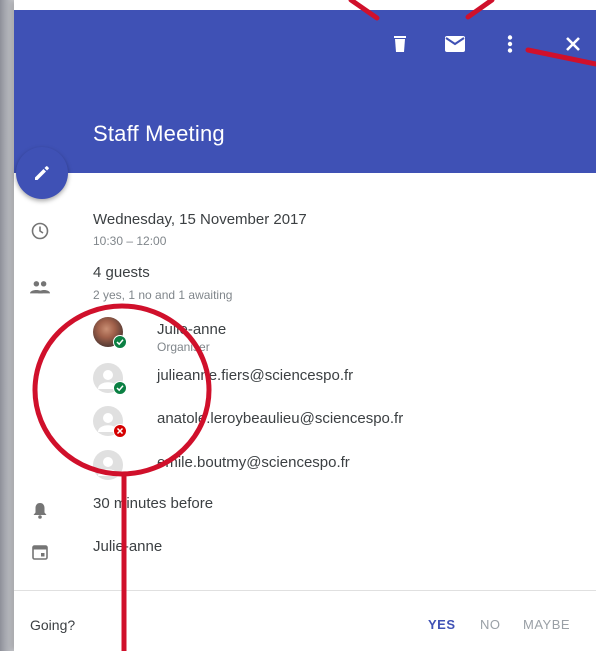  Describe the element at coordinates (163, 295) in the screenshot. I see `guests-summary: 2 yes, 1 no and 1 awaiting` at that location.